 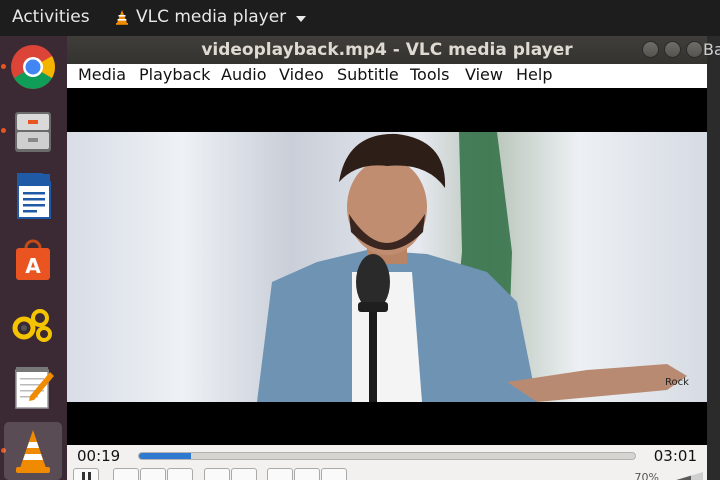 What do you see at coordinates (675, 456) in the screenshot?
I see `total-time: 03:01` at bounding box center [675, 456].